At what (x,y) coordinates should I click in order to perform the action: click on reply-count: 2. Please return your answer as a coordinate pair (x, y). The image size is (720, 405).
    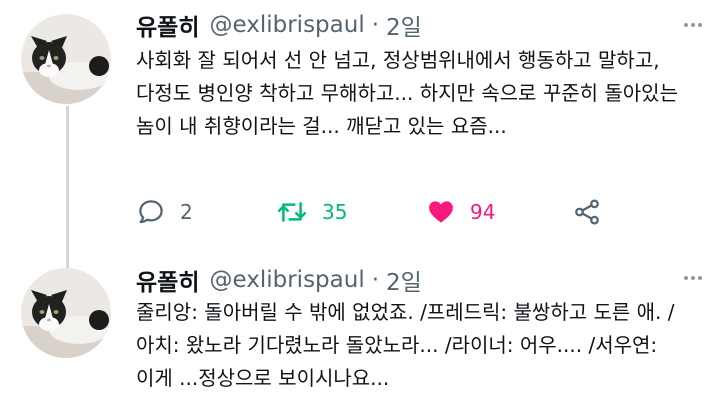
    Looking at the image, I should click on (186, 212).